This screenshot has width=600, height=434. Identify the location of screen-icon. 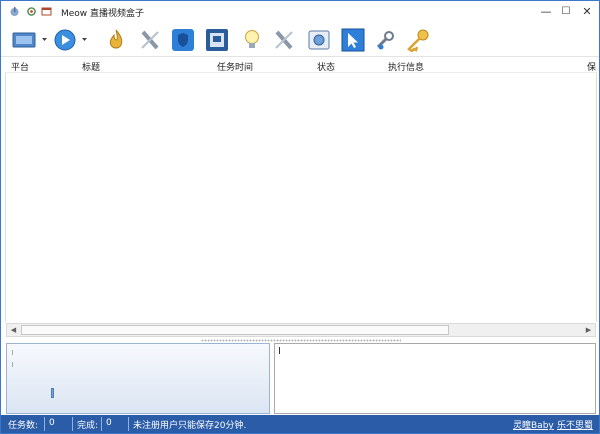
(30, 40).